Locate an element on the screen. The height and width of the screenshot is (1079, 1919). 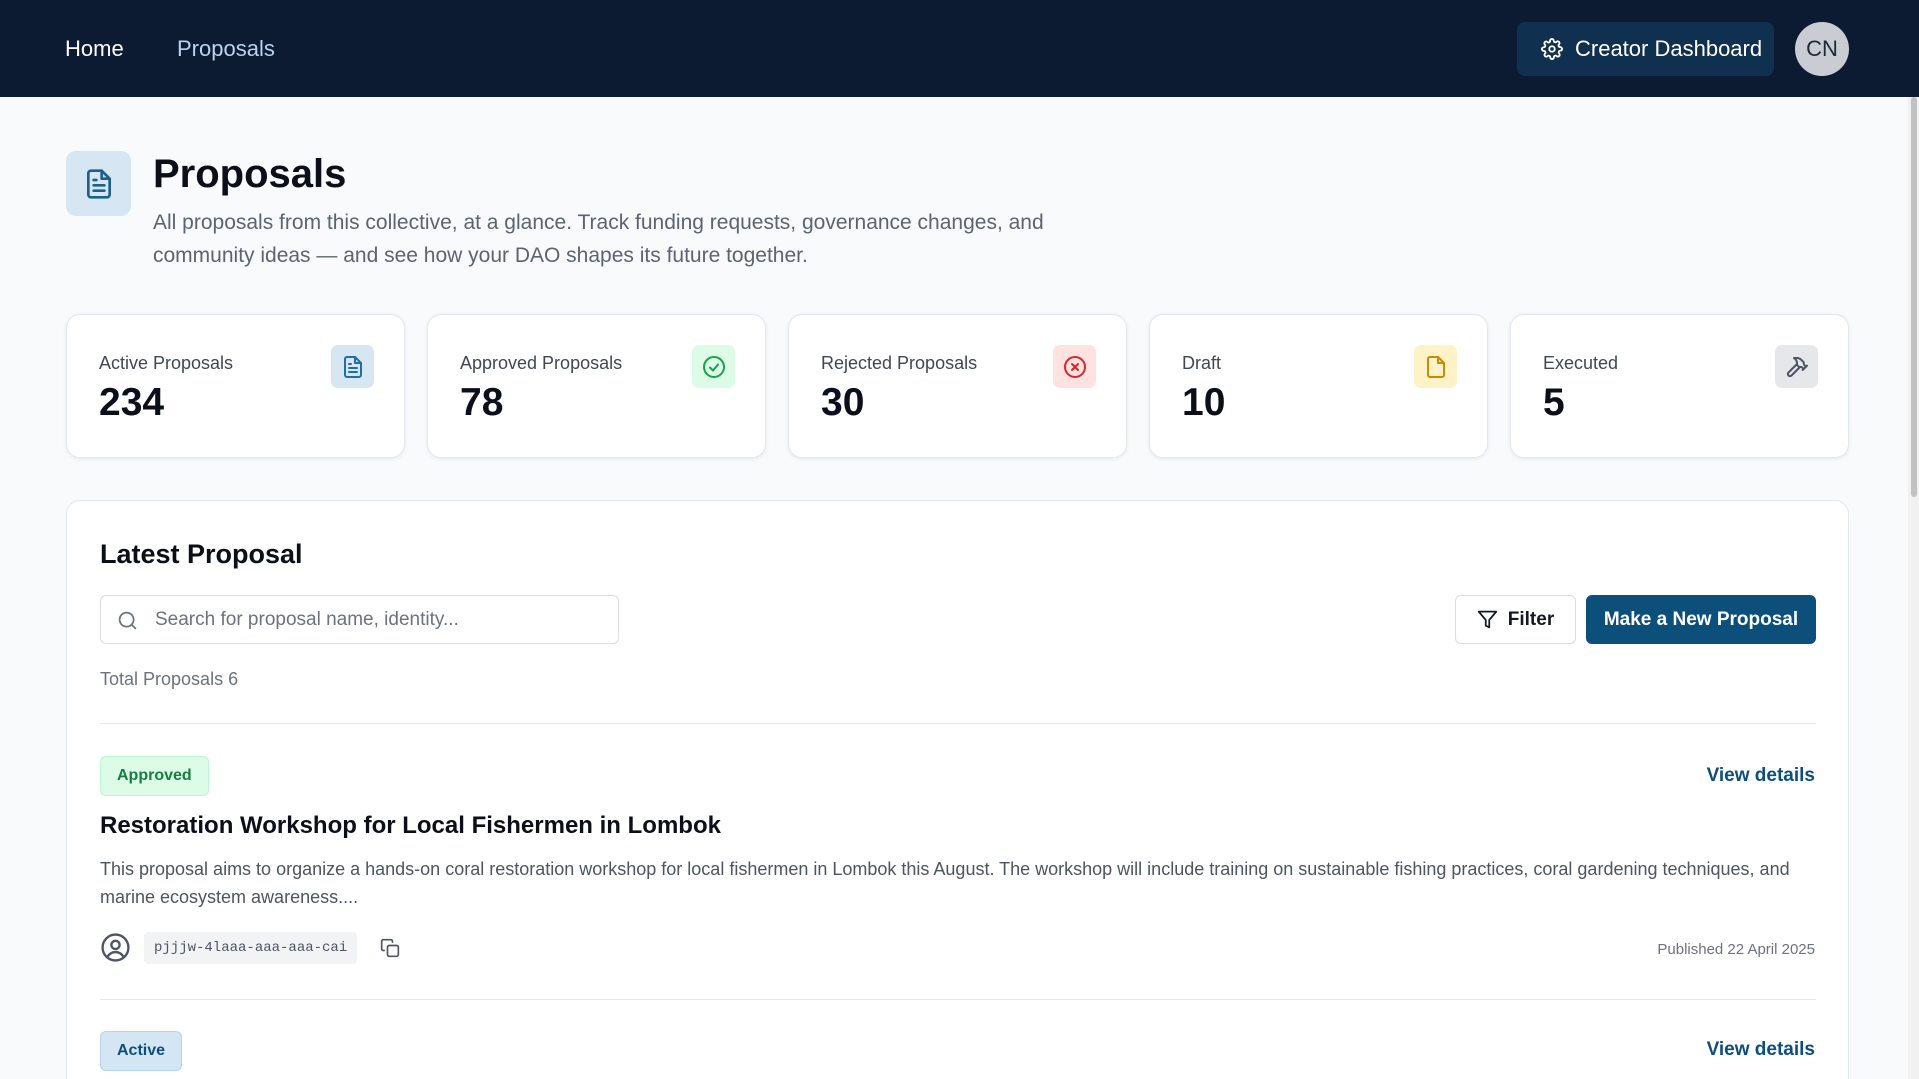
nav-home-link: Home is located at coordinates (94, 49).